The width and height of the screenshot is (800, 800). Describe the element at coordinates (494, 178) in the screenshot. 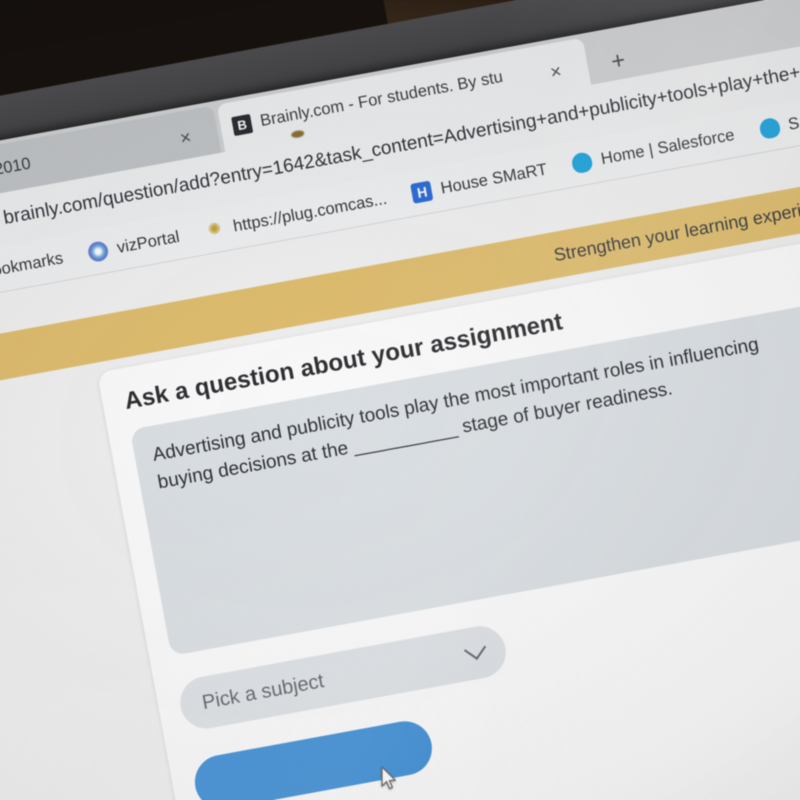

I see `bookmark-label: House SMaRT` at that location.